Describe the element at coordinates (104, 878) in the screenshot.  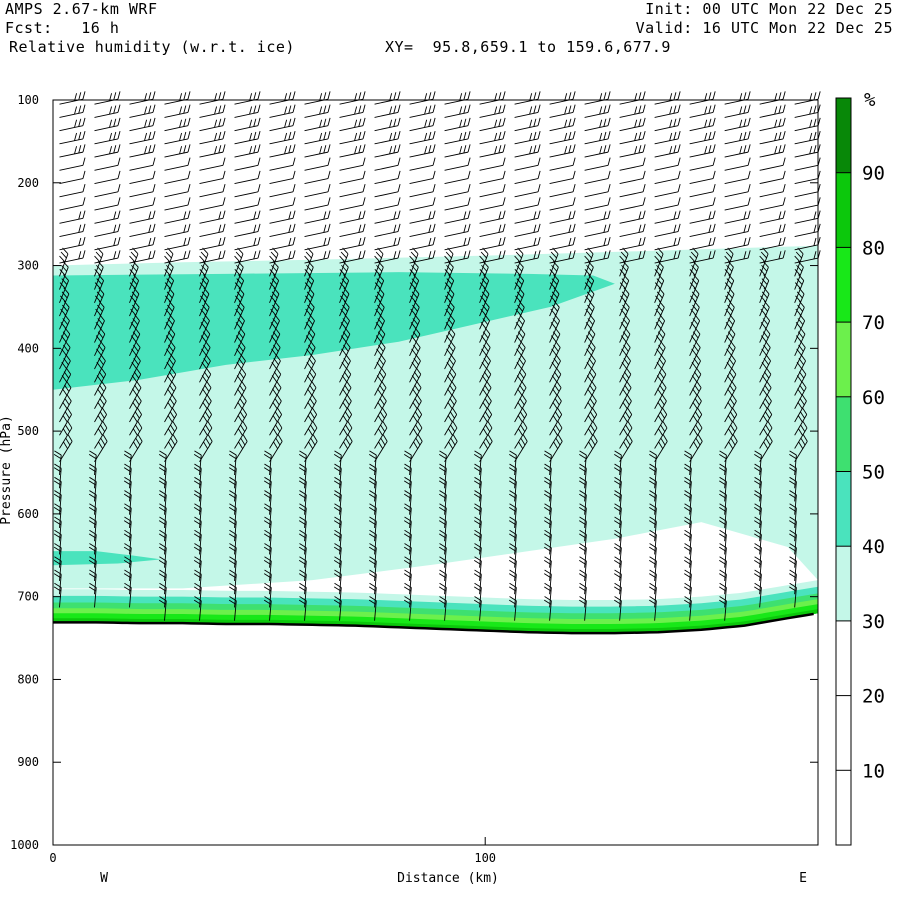
I see `west-label: W` at that location.